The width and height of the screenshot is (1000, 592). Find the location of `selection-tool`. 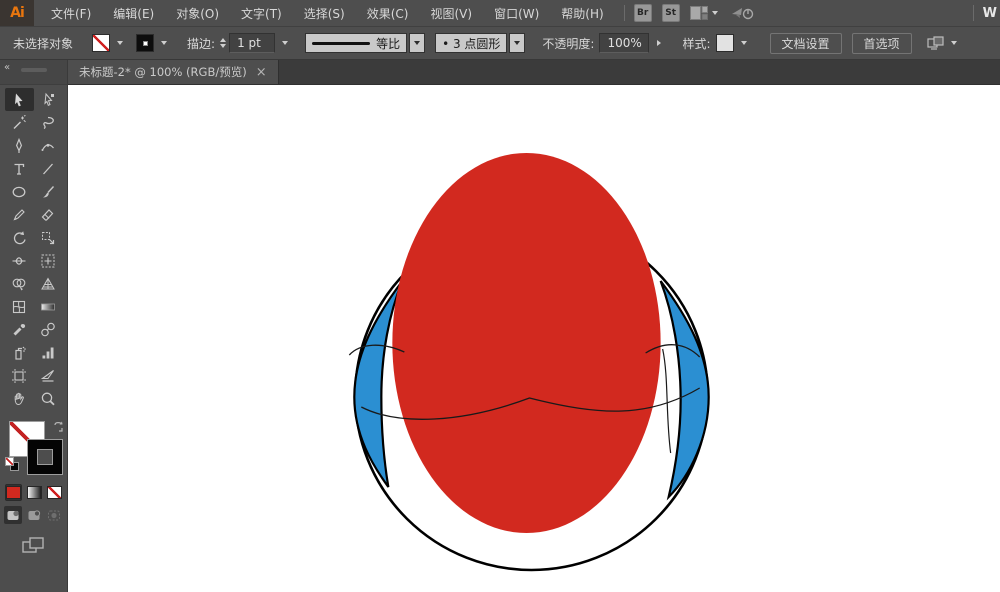

selection-tool is located at coordinates (19, 99).